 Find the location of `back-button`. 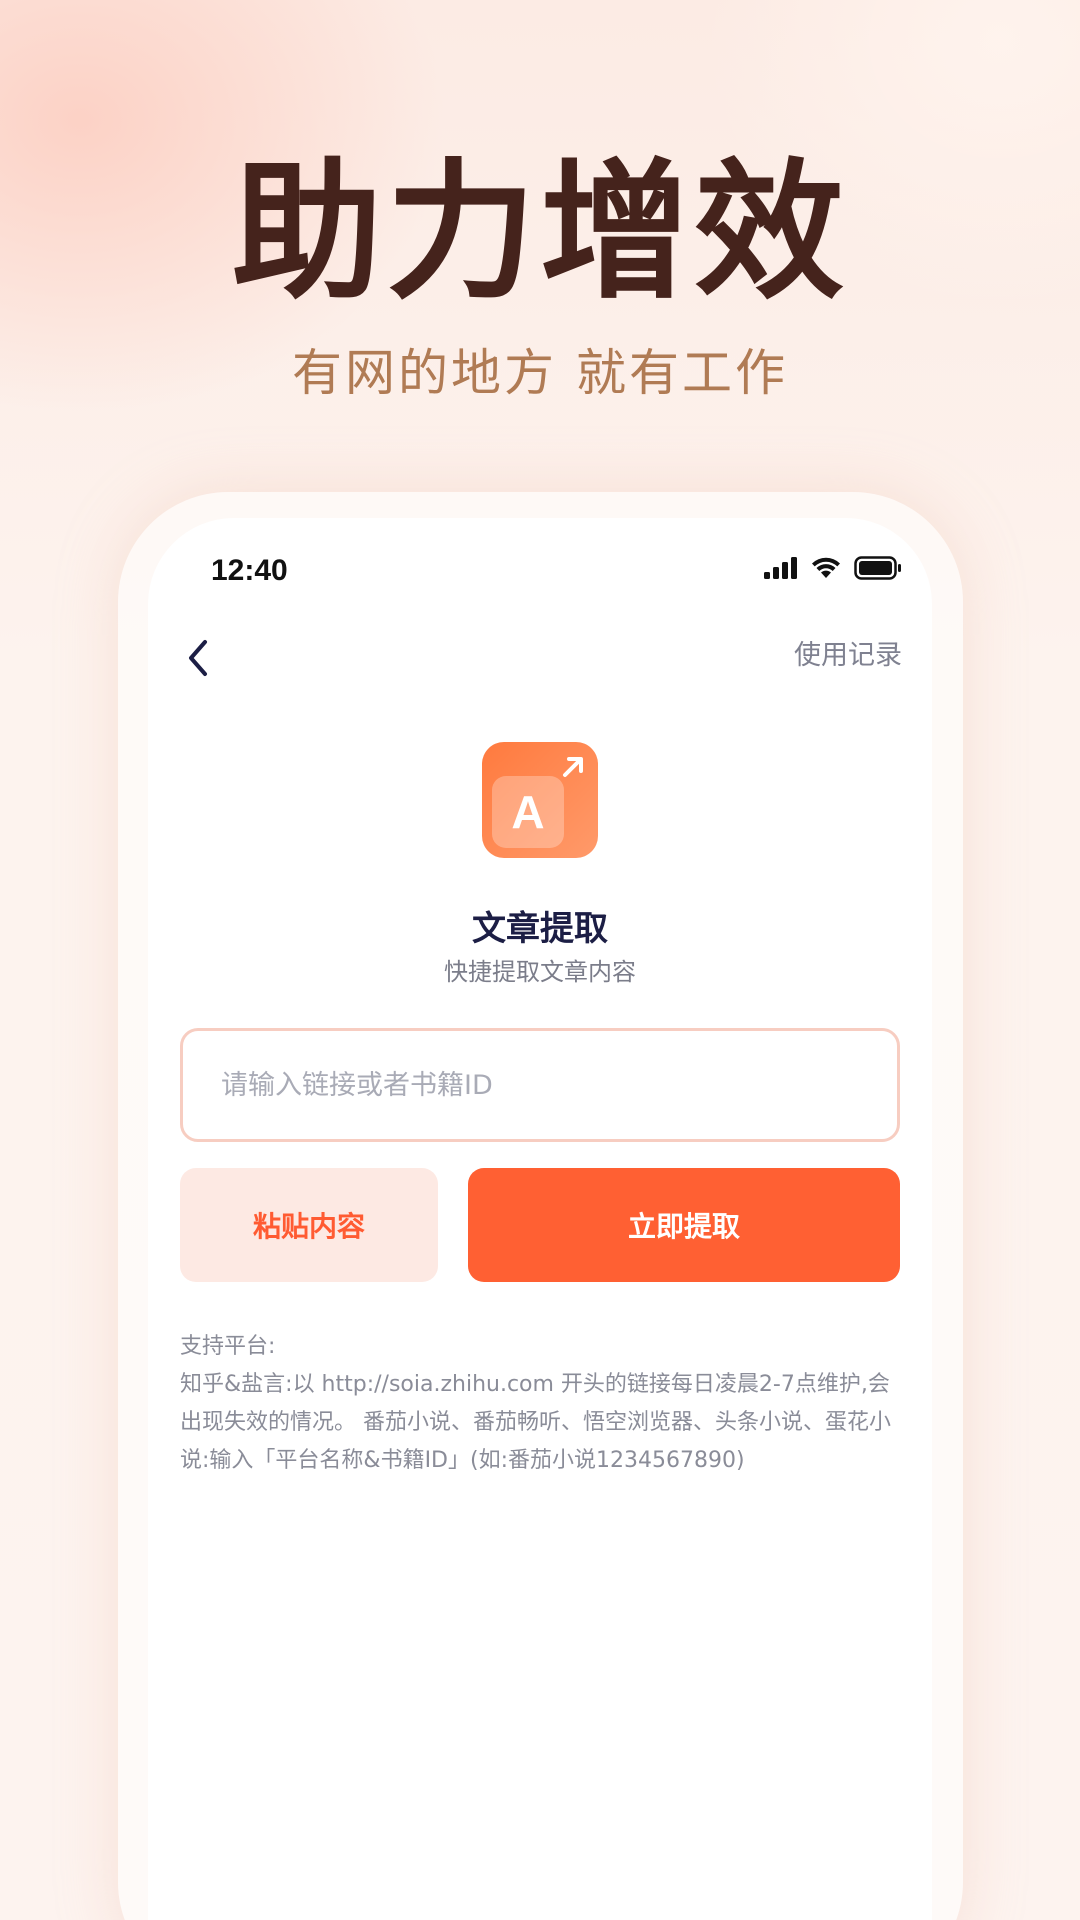

back-button is located at coordinates (198, 658).